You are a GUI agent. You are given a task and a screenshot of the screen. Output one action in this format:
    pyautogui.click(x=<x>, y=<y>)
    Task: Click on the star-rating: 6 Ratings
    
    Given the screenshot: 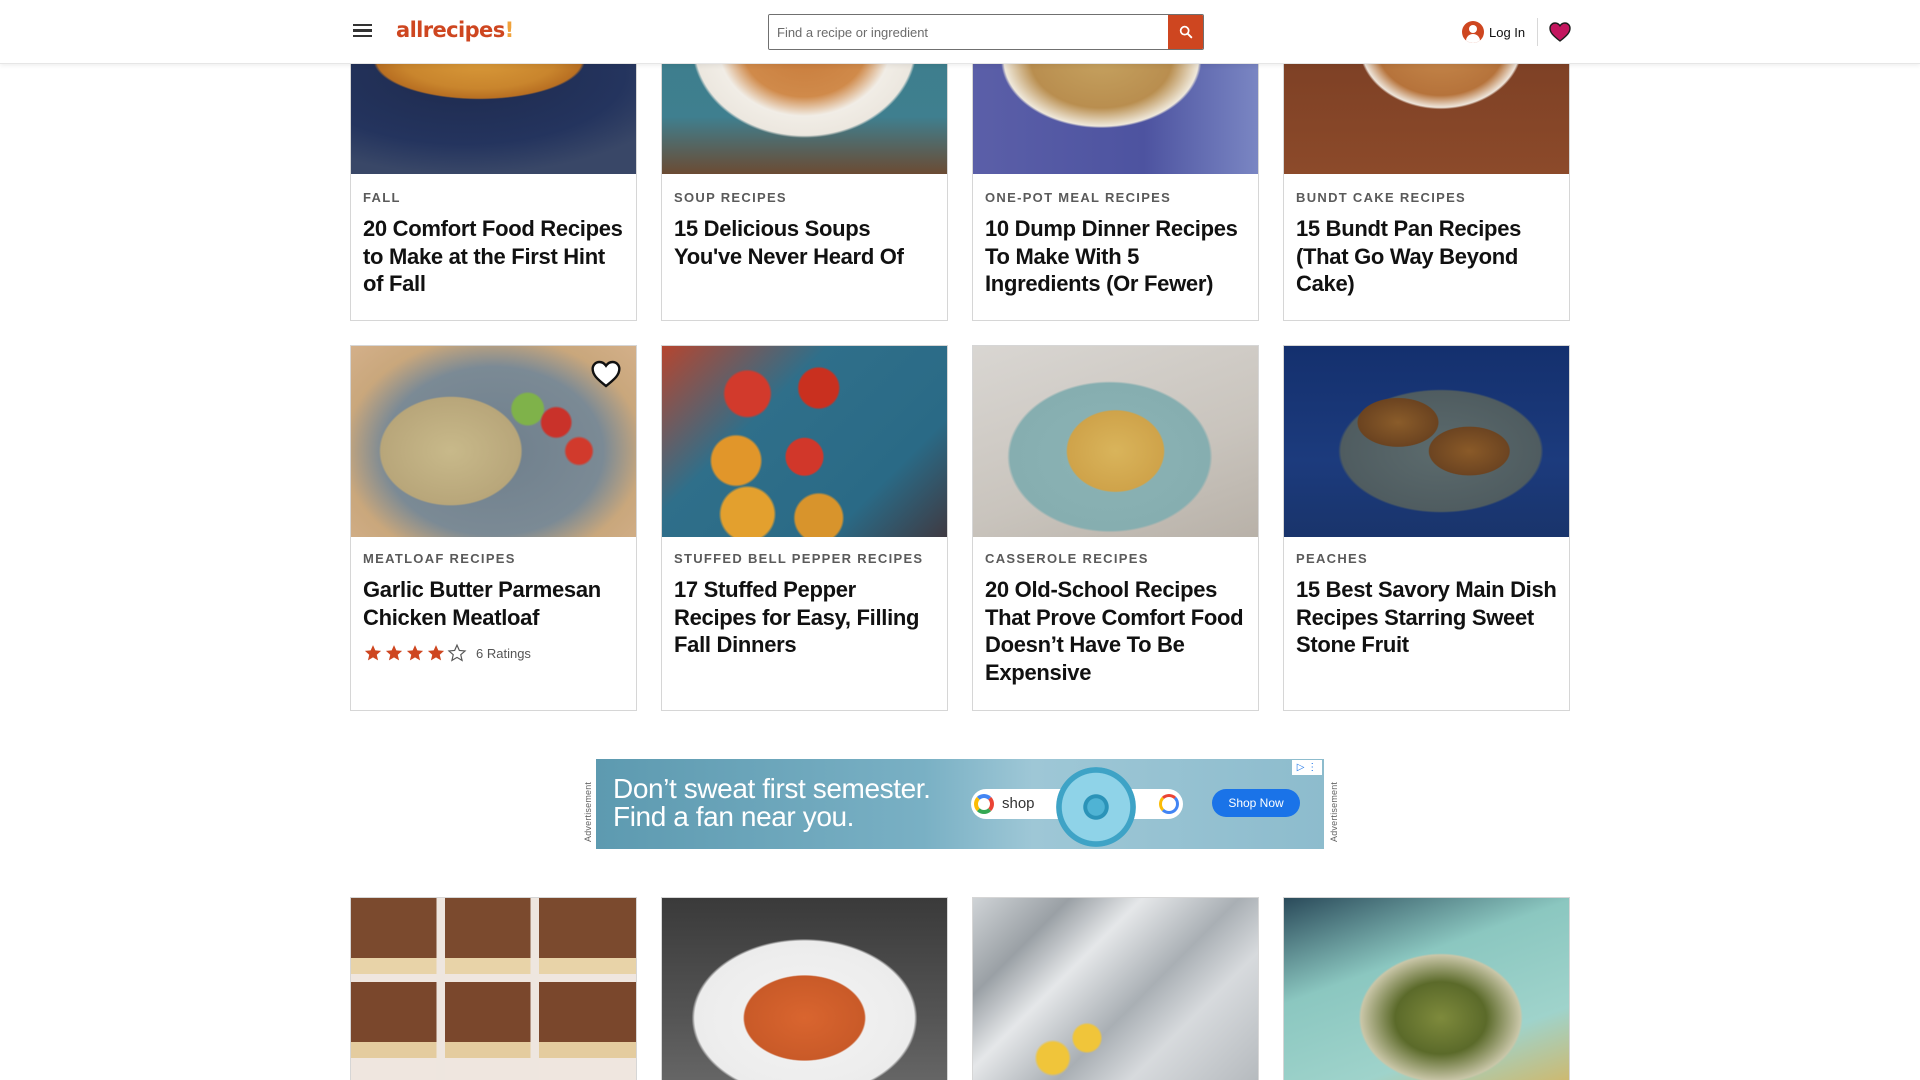 What is the action you would take?
    pyautogui.click(x=447, y=653)
    